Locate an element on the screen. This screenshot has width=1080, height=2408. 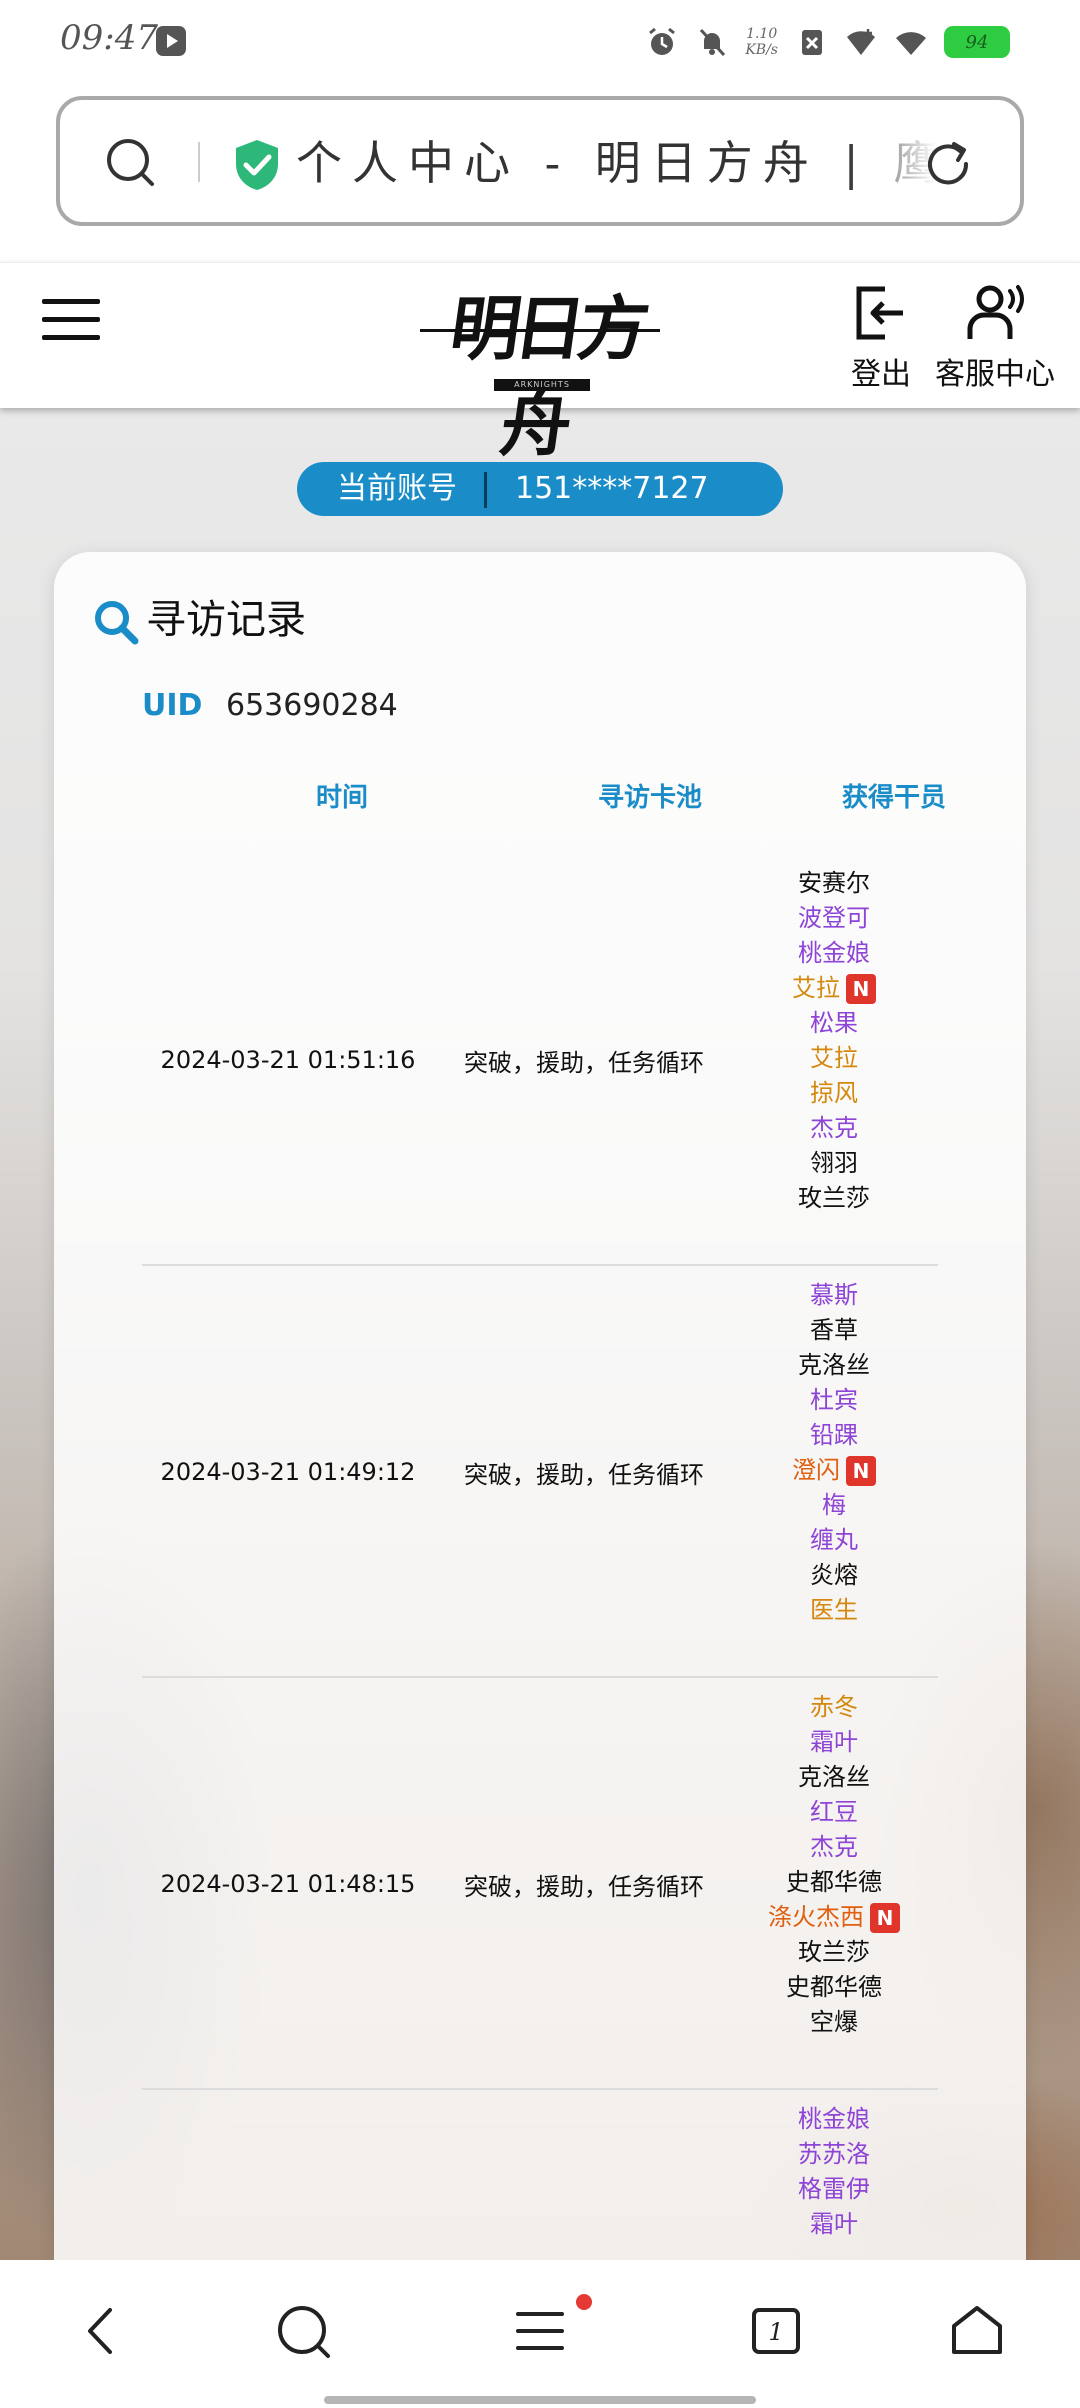
operator-item: 艾拉 is located at coordinates (834, 1058).